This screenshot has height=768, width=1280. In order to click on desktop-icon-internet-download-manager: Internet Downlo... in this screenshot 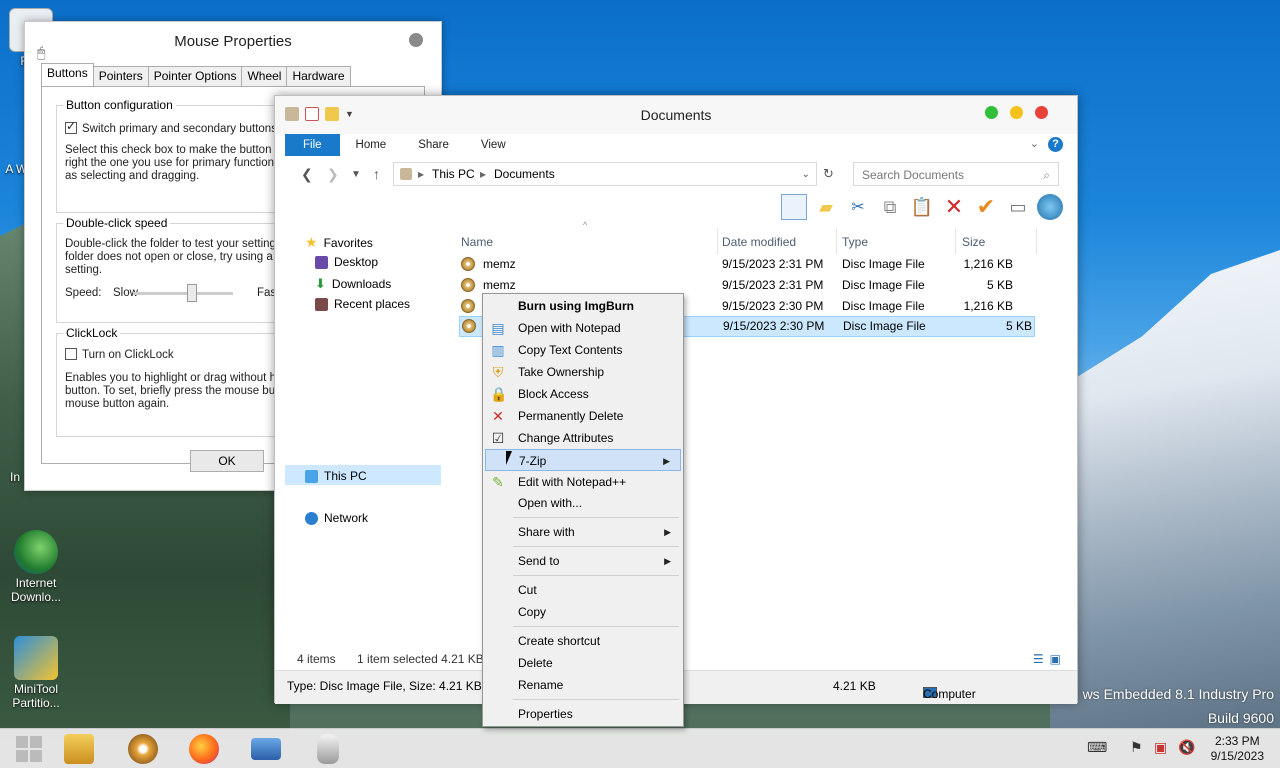, I will do `click(36, 567)`.